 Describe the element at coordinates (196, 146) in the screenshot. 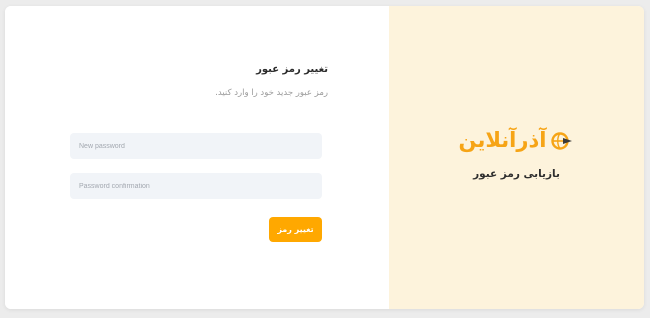

I see `new-password-field` at that location.